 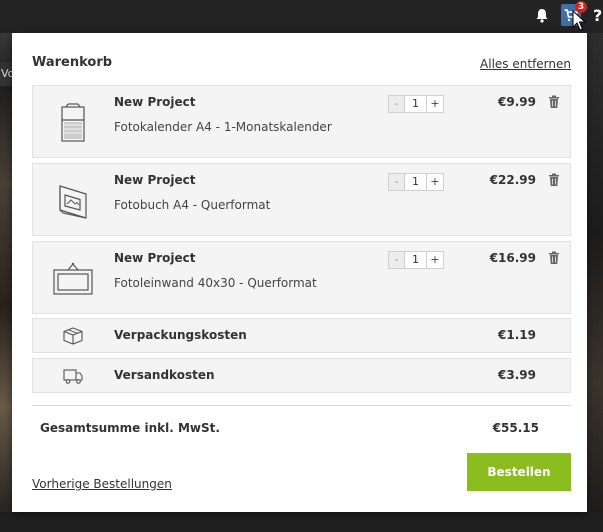 I want to click on previous-orders-link: Vorherige Bestellungen, so click(x=102, y=484).